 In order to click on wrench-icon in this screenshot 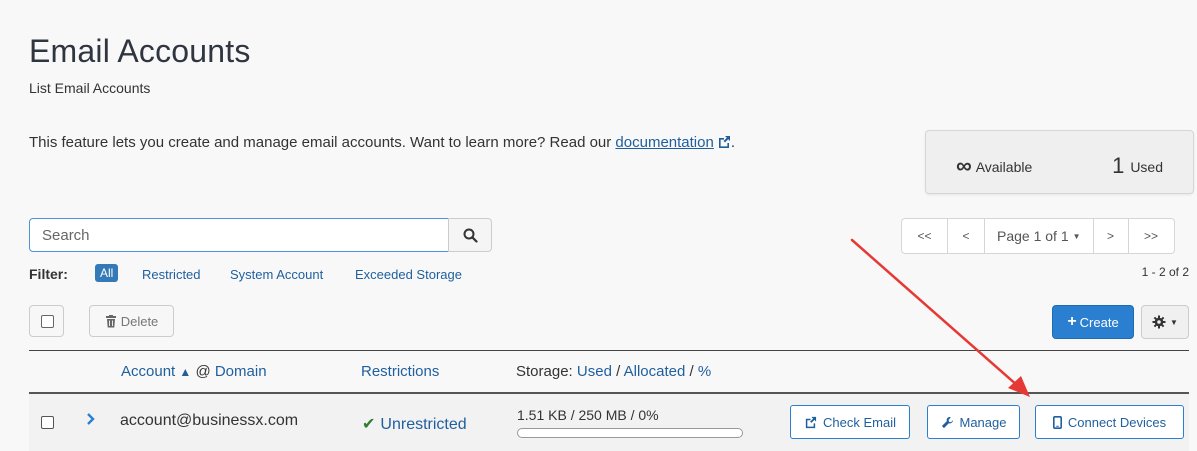, I will do `click(947, 422)`.